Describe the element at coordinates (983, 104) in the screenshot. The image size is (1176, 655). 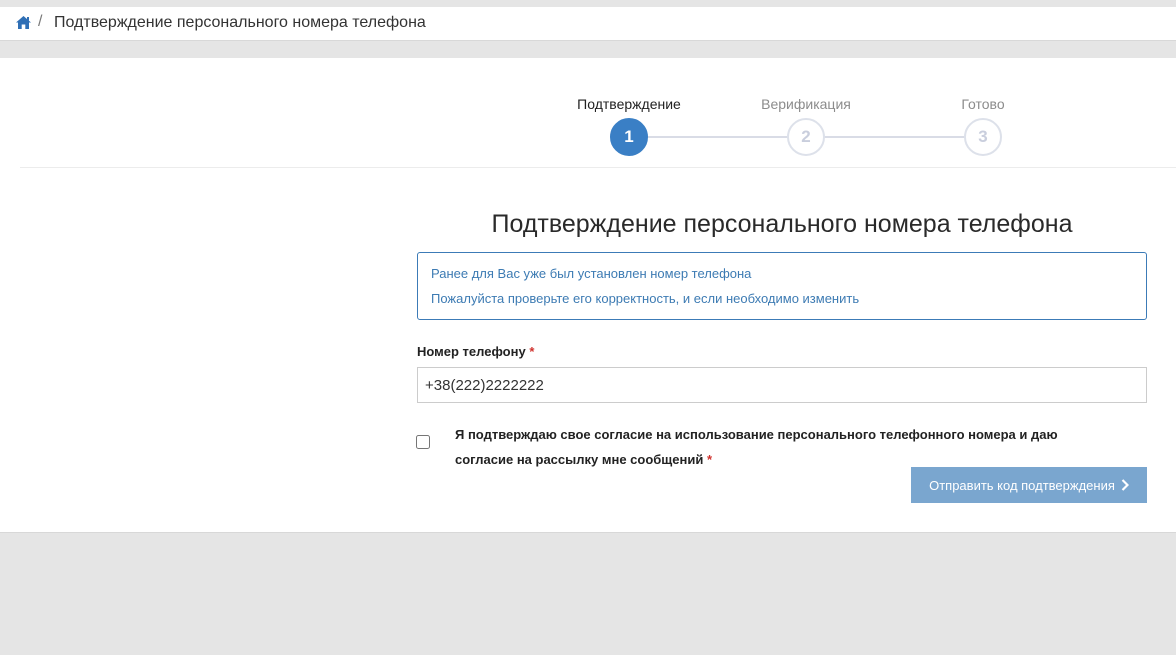
I see `step-label-3: Готово` at that location.